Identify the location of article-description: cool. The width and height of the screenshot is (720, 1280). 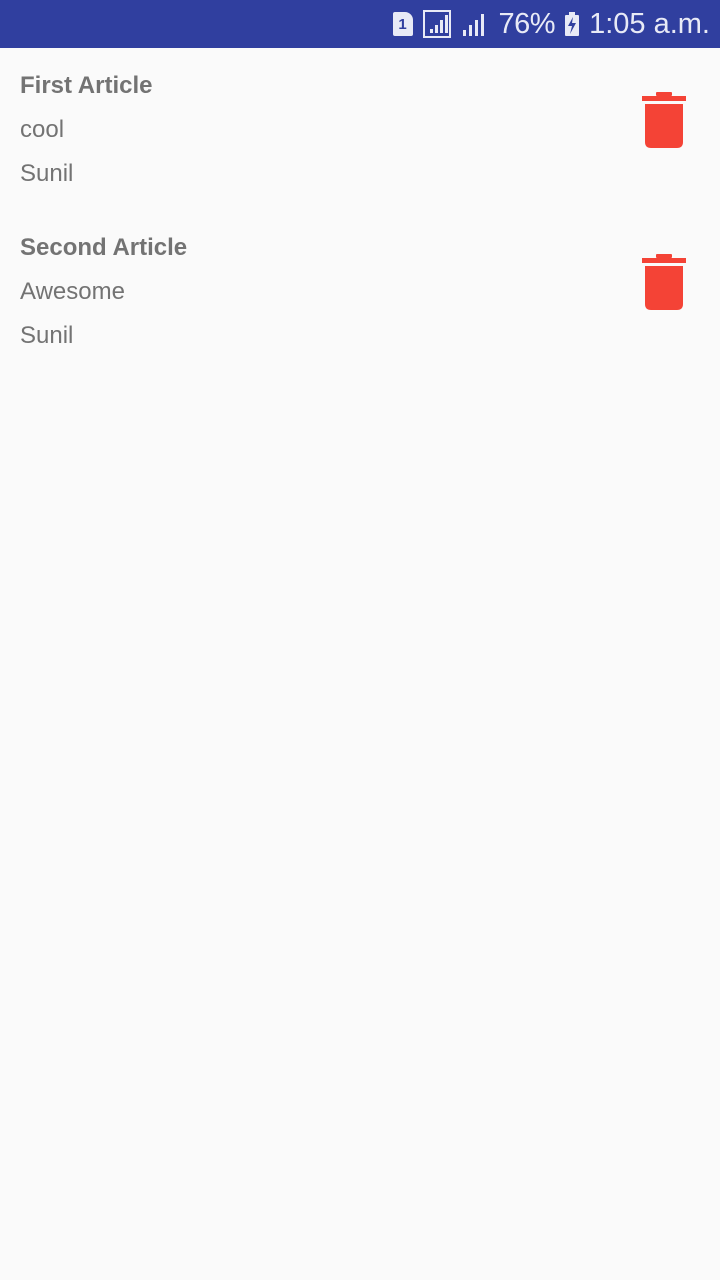
(42, 129).